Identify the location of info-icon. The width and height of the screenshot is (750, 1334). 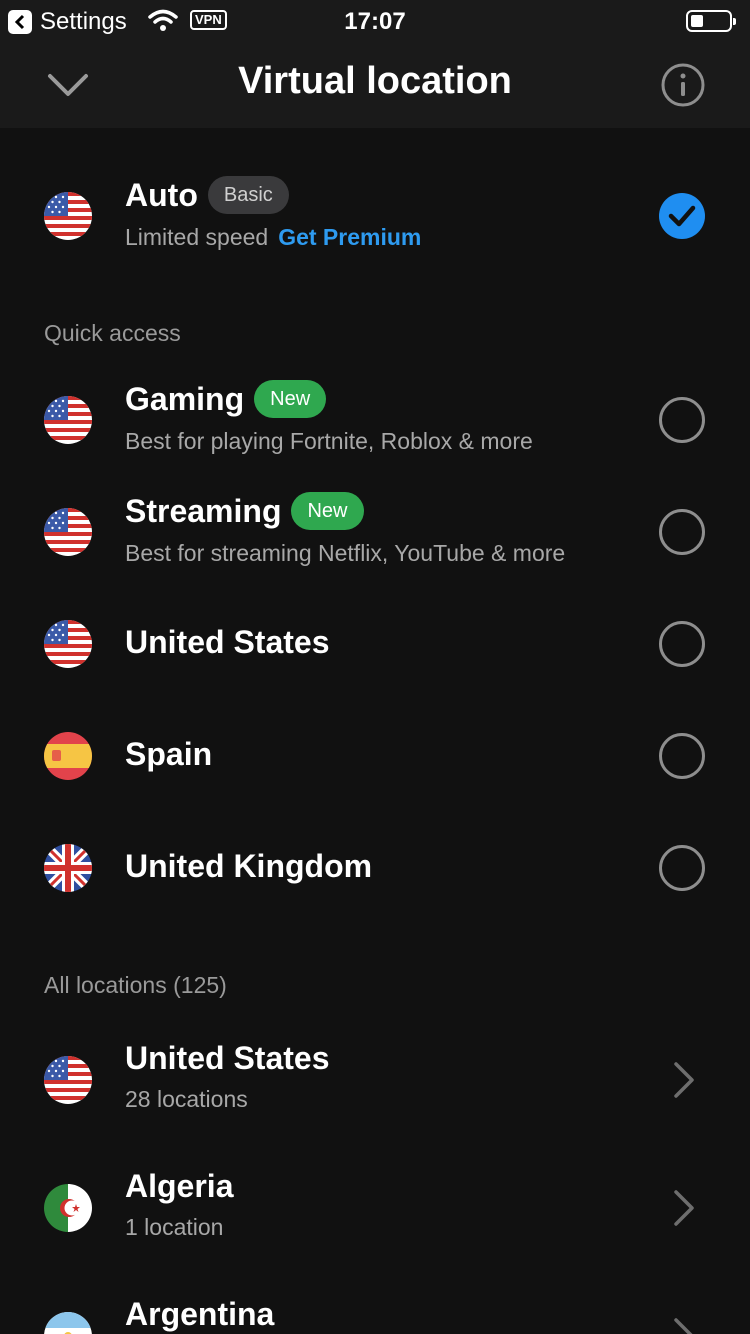
(683, 85).